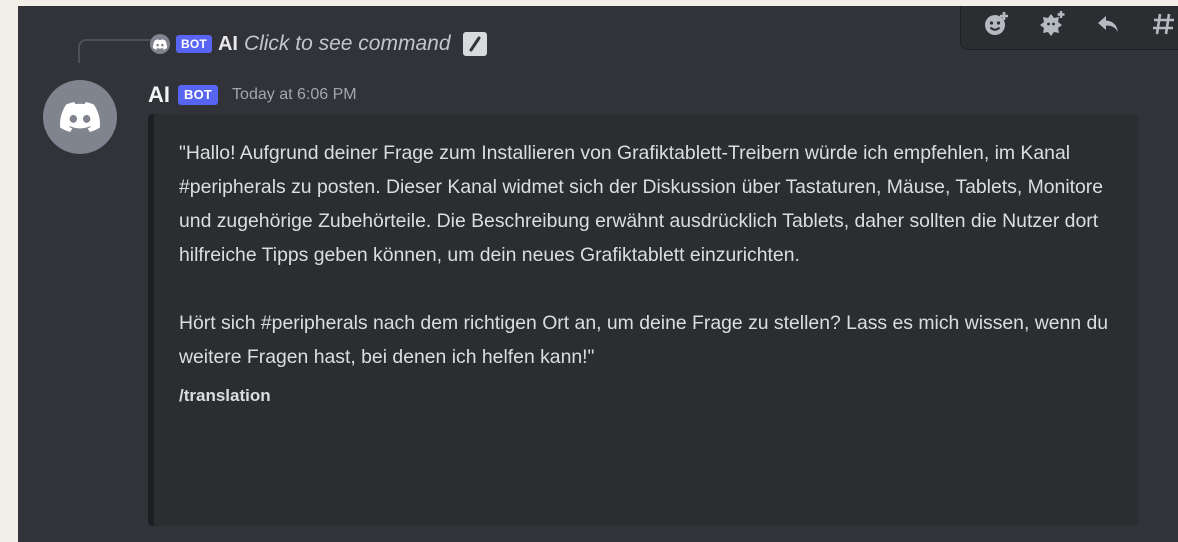 The height and width of the screenshot is (542, 1178). I want to click on reply-avatar, so click(160, 44).